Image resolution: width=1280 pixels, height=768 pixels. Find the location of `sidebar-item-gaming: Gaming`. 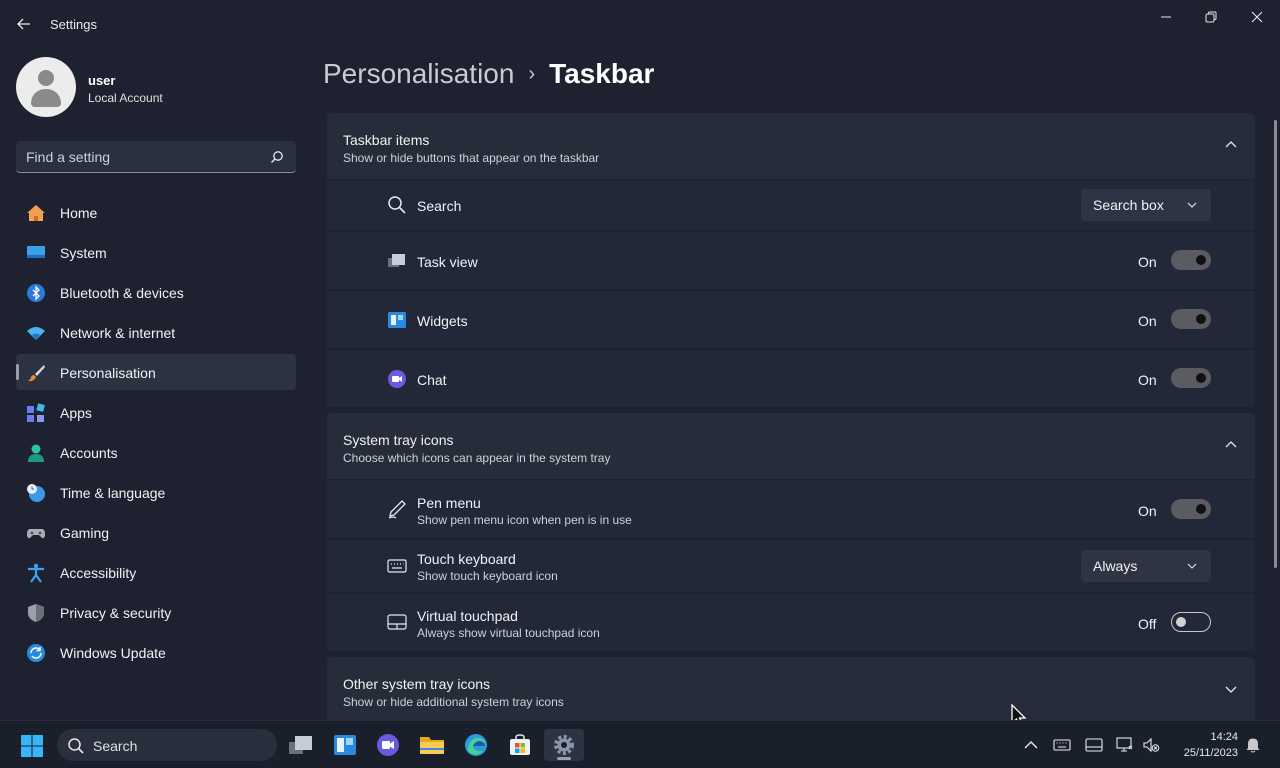

sidebar-item-gaming: Gaming is located at coordinates (156, 532).